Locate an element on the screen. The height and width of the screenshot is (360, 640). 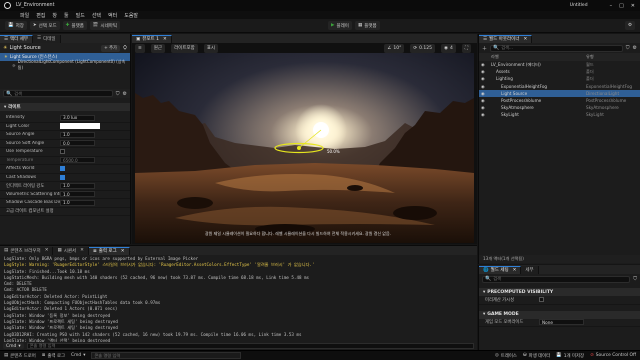
derived-data-button: ⛁ 파생 데이터 is located at coordinates (536, 356).